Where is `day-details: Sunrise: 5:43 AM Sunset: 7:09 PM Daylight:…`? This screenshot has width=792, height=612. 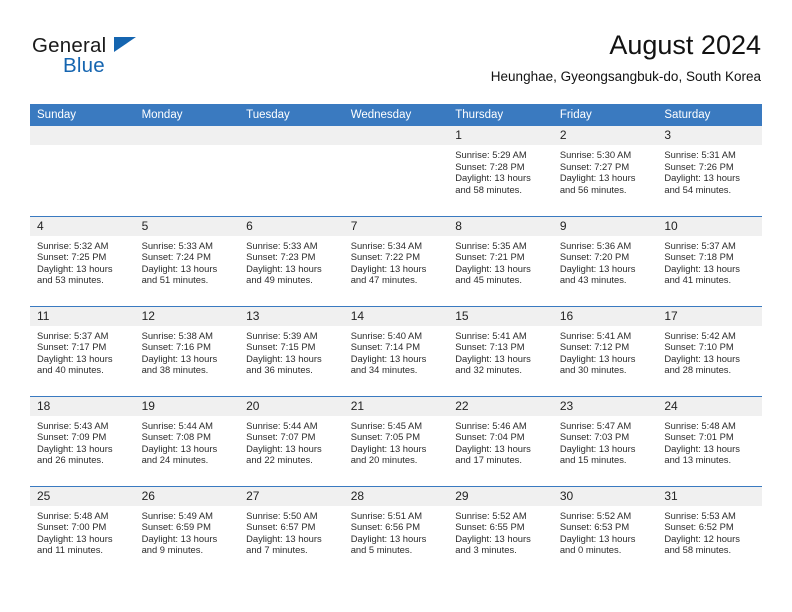 day-details: Sunrise: 5:43 AM Sunset: 7:09 PM Daylight:… is located at coordinates (82, 441).